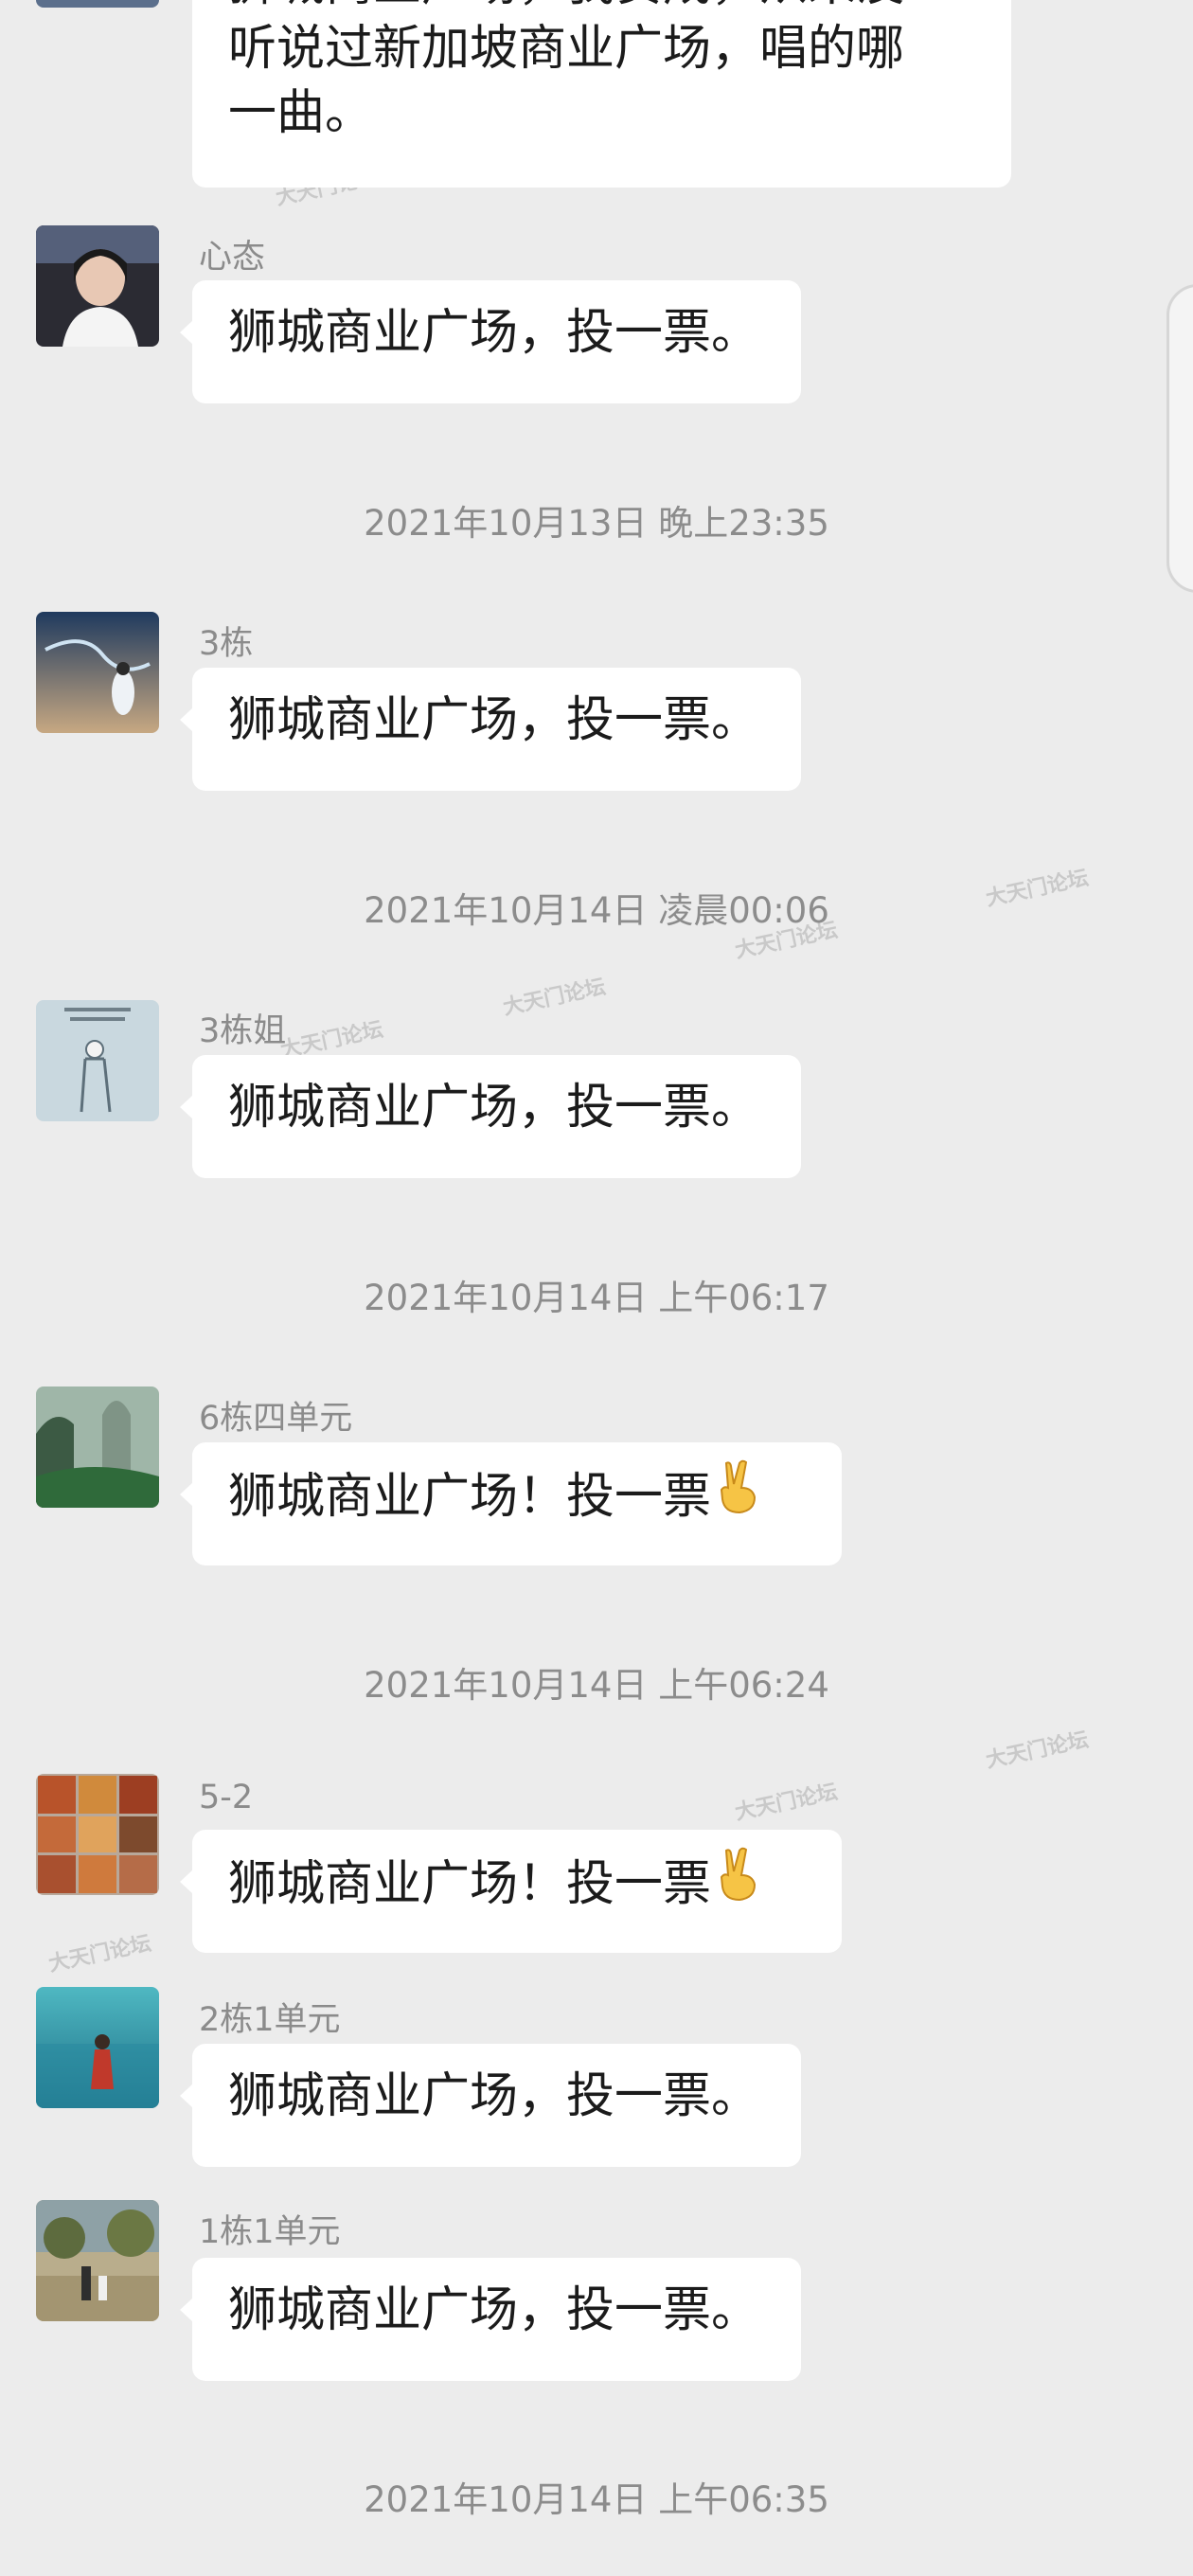 This screenshot has height=2576, width=1193. I want to click on message-text: 狮城商业广场，我赞成，从来没, so click(602, 8).